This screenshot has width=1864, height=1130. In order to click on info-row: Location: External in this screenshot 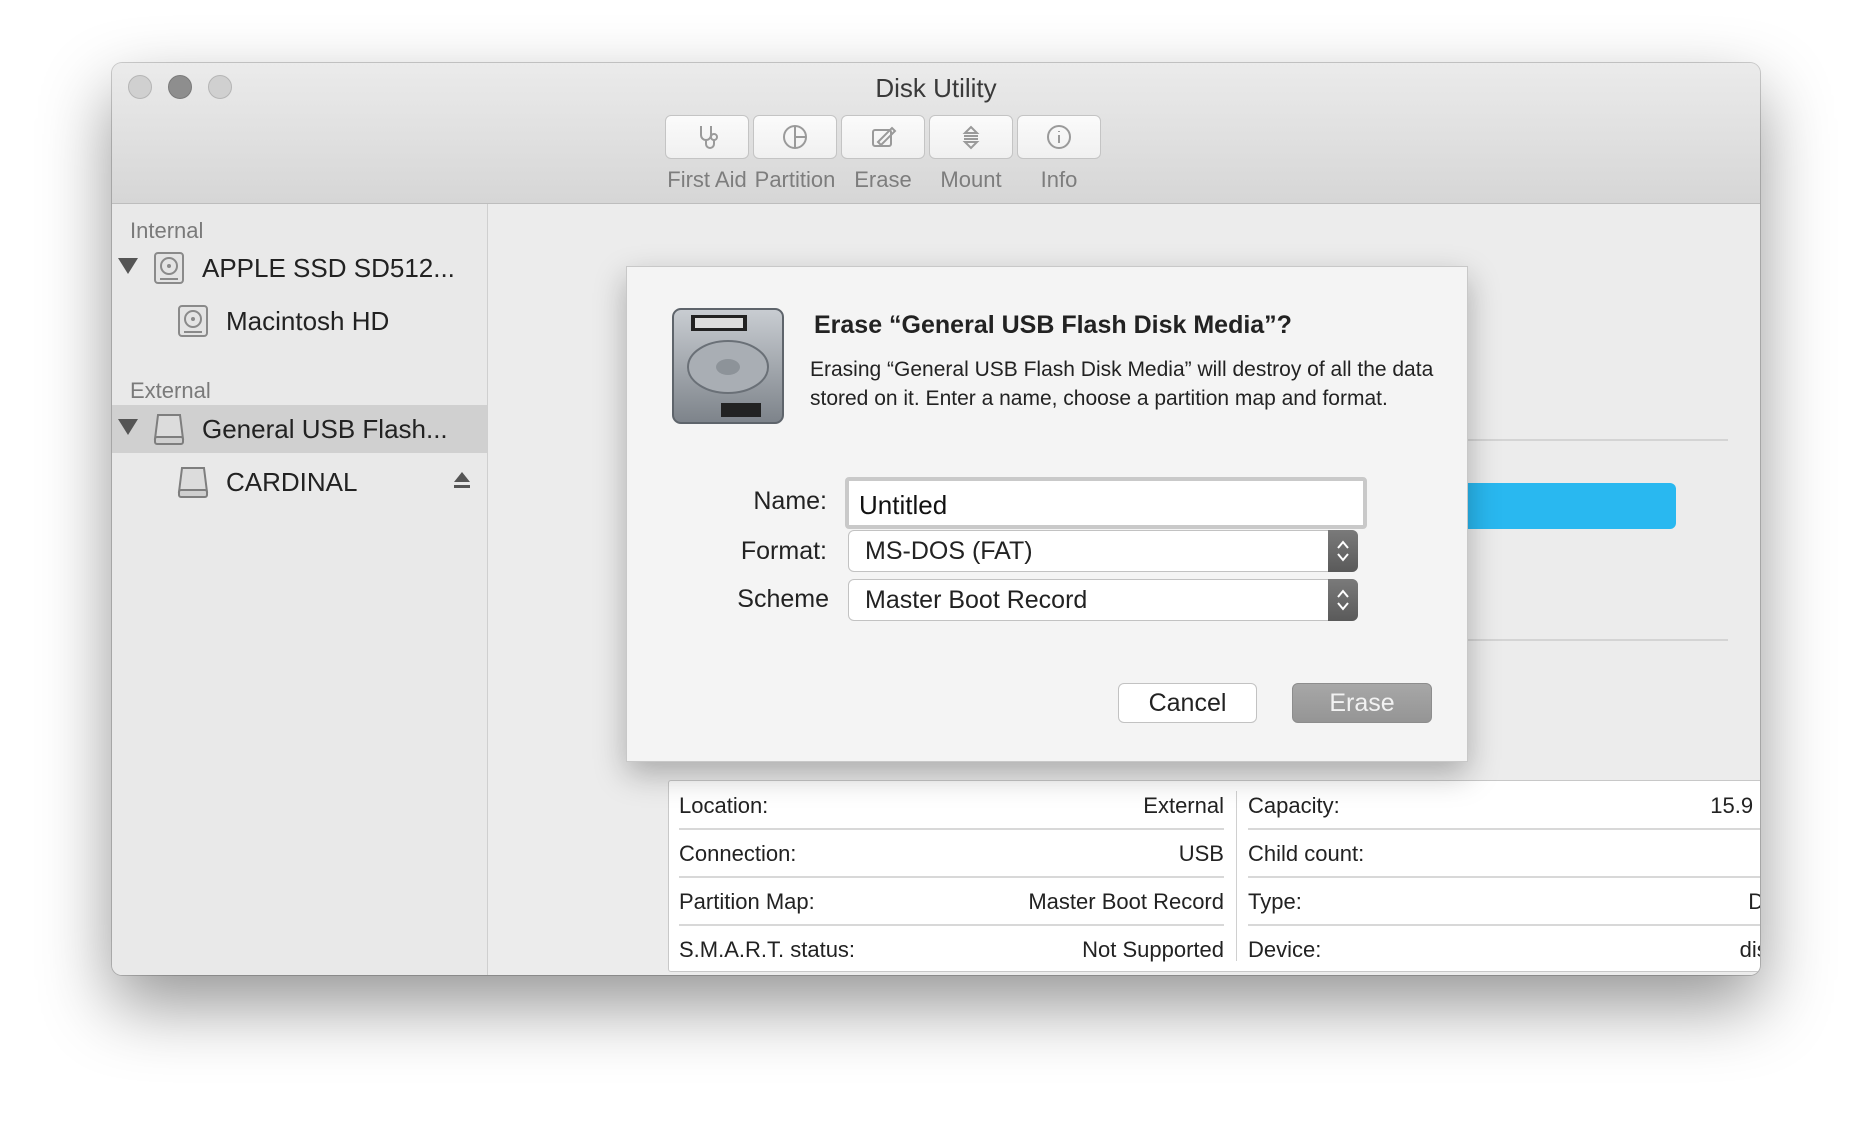, I will do `click(951, 805)`.